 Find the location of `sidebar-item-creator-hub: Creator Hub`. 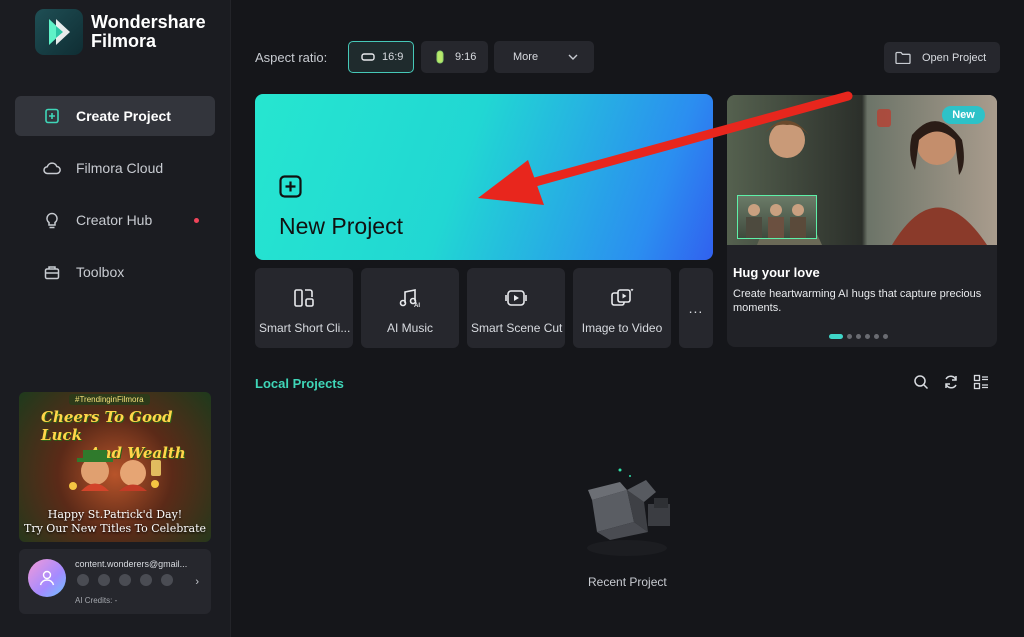

sidebar-item-creator-hub: Creator Hub is located at coordinates (115, 220).